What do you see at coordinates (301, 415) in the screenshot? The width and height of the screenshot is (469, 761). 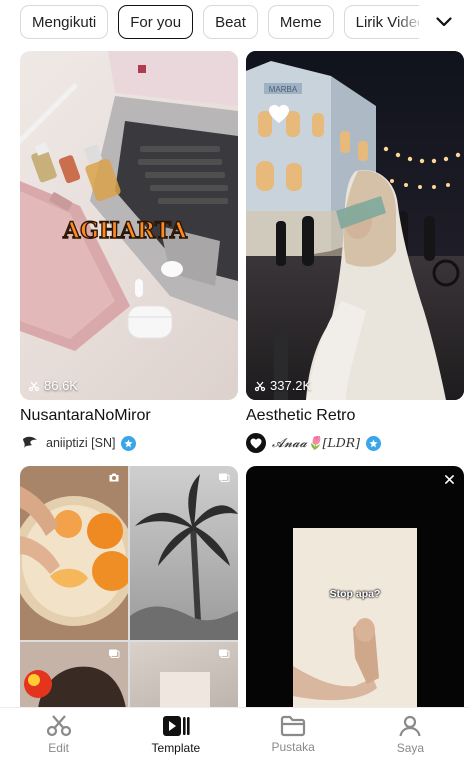 I see `template-title: Aesthetic Retro` at bounding box center [301, 415].